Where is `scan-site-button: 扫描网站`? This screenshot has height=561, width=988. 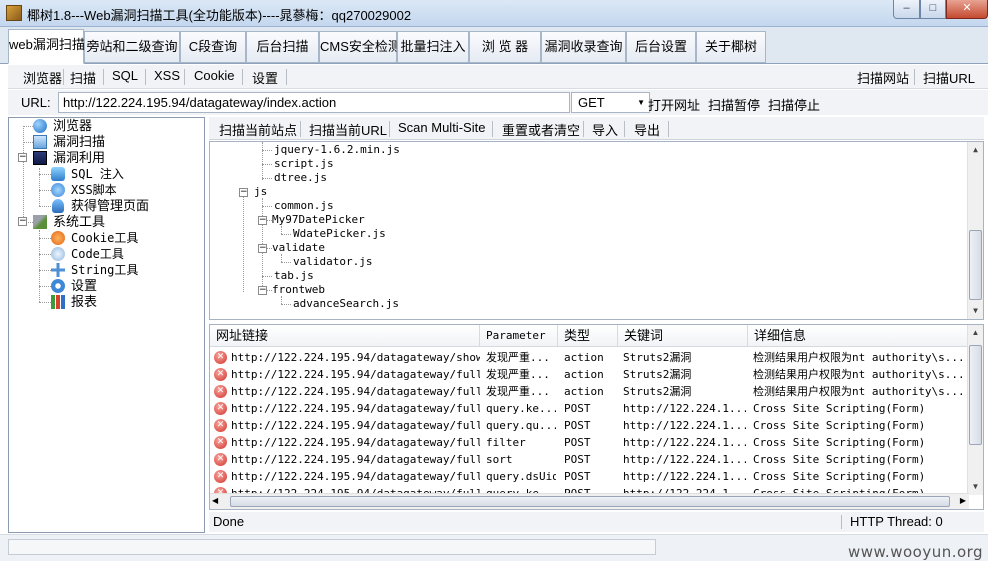
scan-site-button: 扫描网站 is located at coordinates (883, 77).